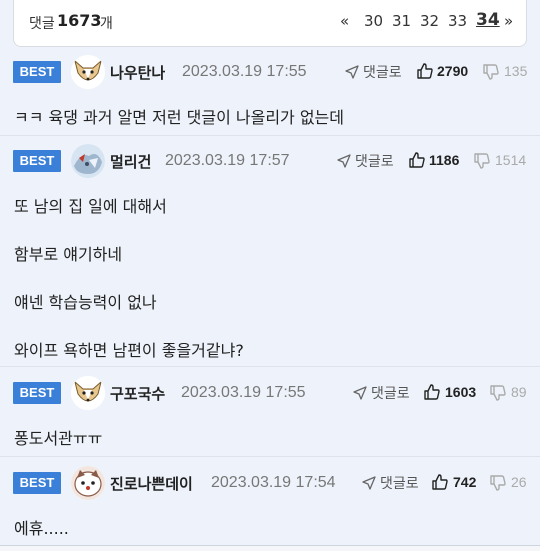 This screenshot has width=540, height=551. I want to click on comment-text: 또 남의 집 일에 대해서, so click(90, 206).